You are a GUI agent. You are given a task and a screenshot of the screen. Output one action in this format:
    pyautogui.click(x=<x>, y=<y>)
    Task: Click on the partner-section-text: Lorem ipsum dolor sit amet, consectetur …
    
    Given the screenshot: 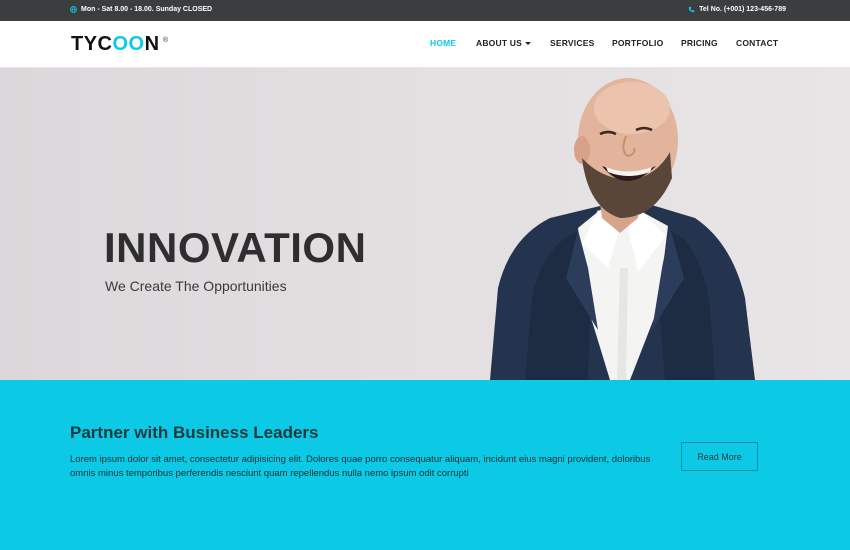 What is the action you would take?
    pyautogui.click(x=360, y=466)
    